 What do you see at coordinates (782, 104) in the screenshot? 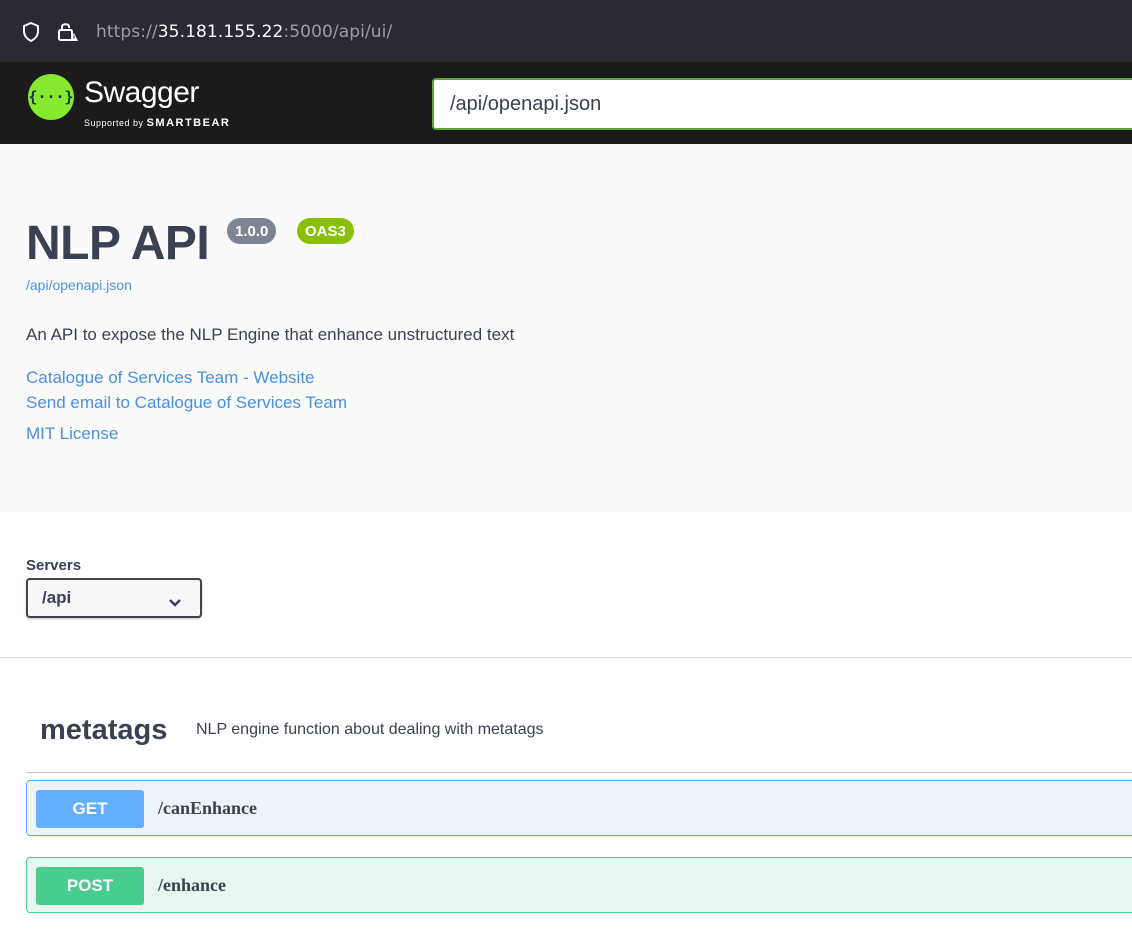
I see `spec-url-input` at bounding box center [782, 104].